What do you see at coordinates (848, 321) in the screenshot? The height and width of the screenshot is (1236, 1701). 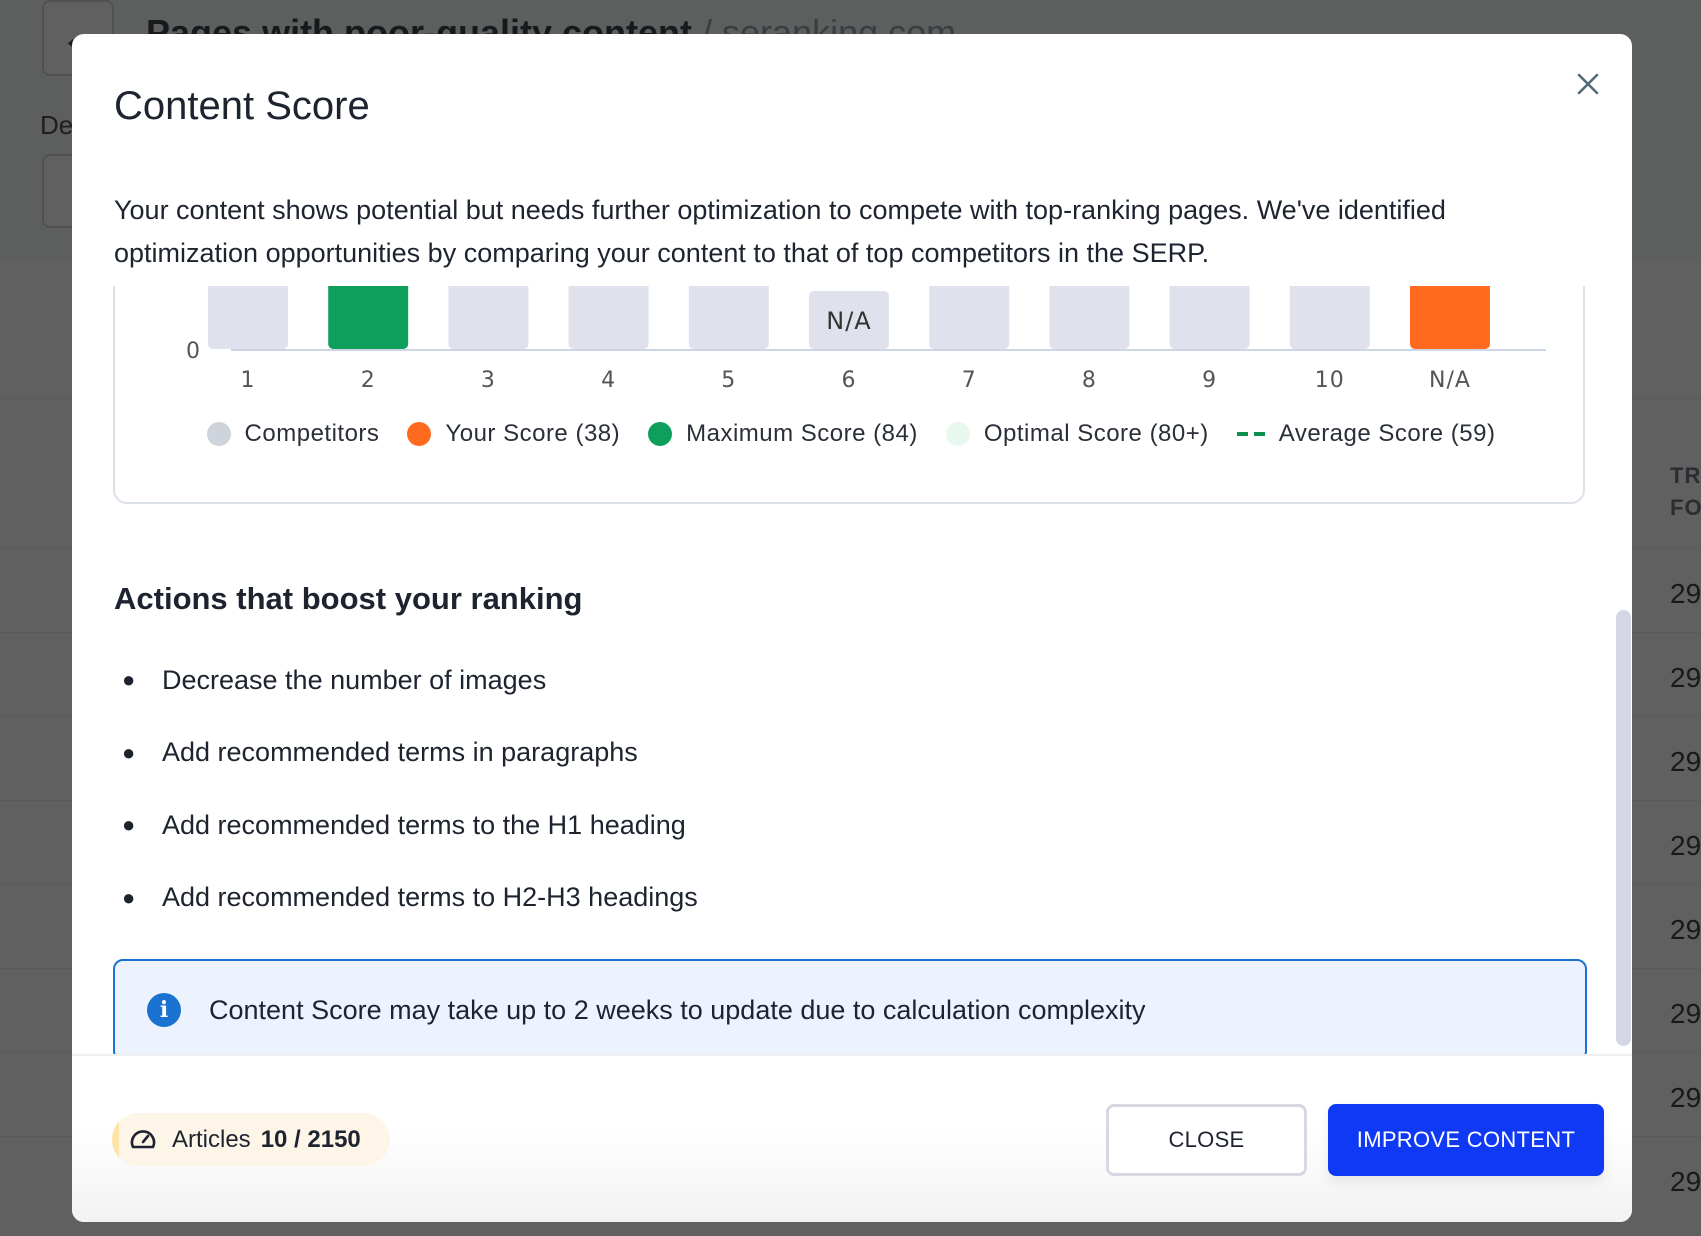 I see `chart-bar-label: N/A` at bounding box center [848, 321].